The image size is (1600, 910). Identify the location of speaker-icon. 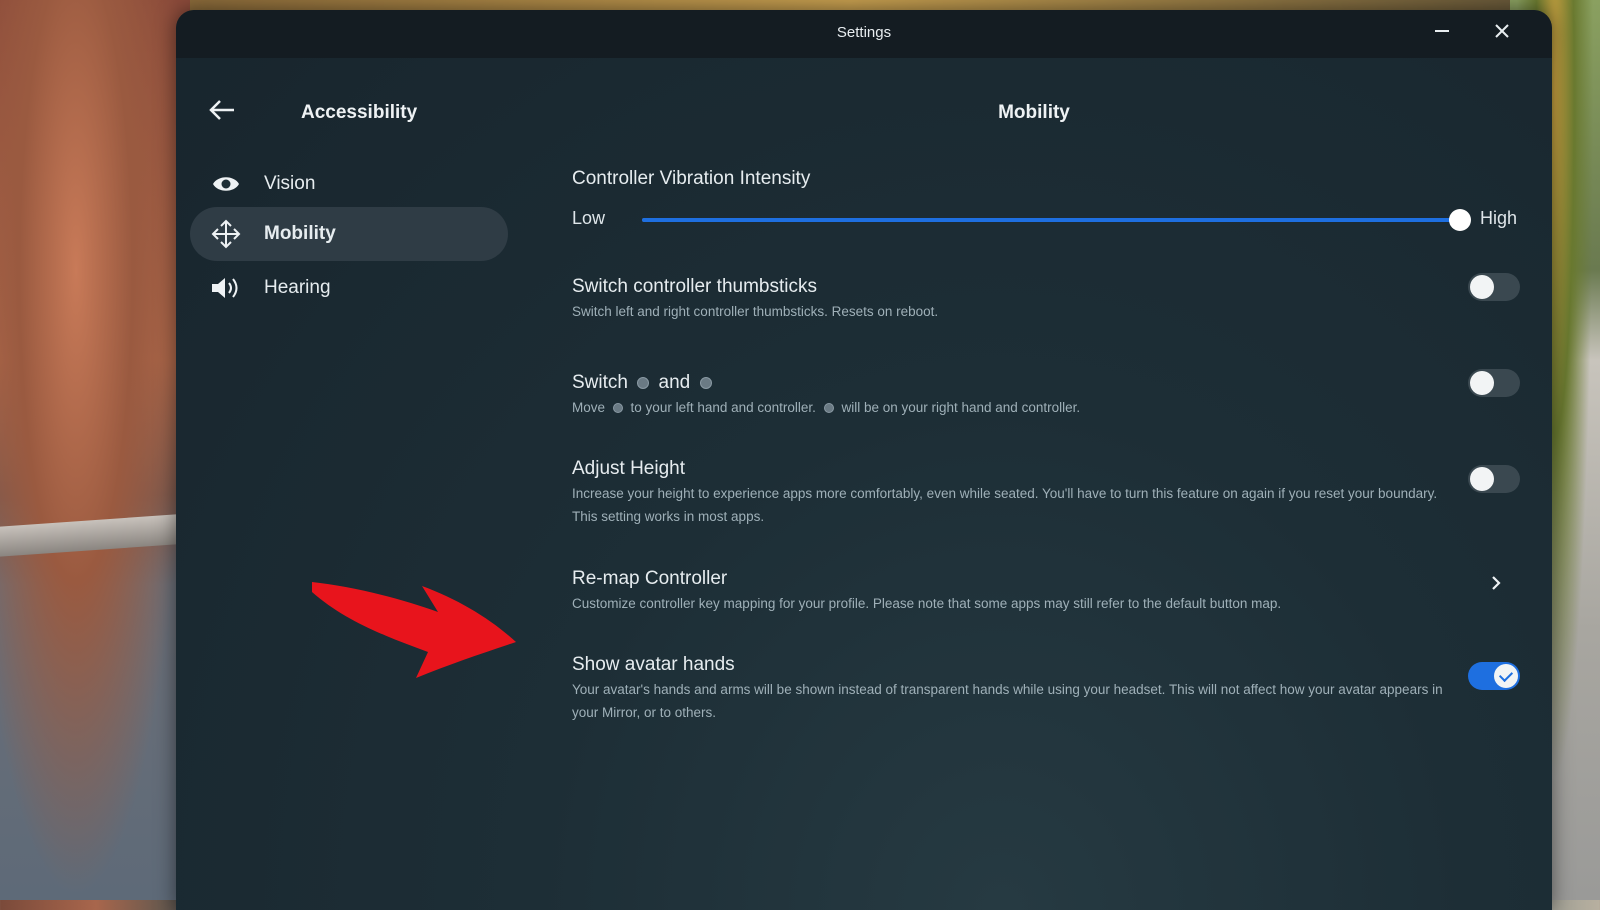
(226, 288).